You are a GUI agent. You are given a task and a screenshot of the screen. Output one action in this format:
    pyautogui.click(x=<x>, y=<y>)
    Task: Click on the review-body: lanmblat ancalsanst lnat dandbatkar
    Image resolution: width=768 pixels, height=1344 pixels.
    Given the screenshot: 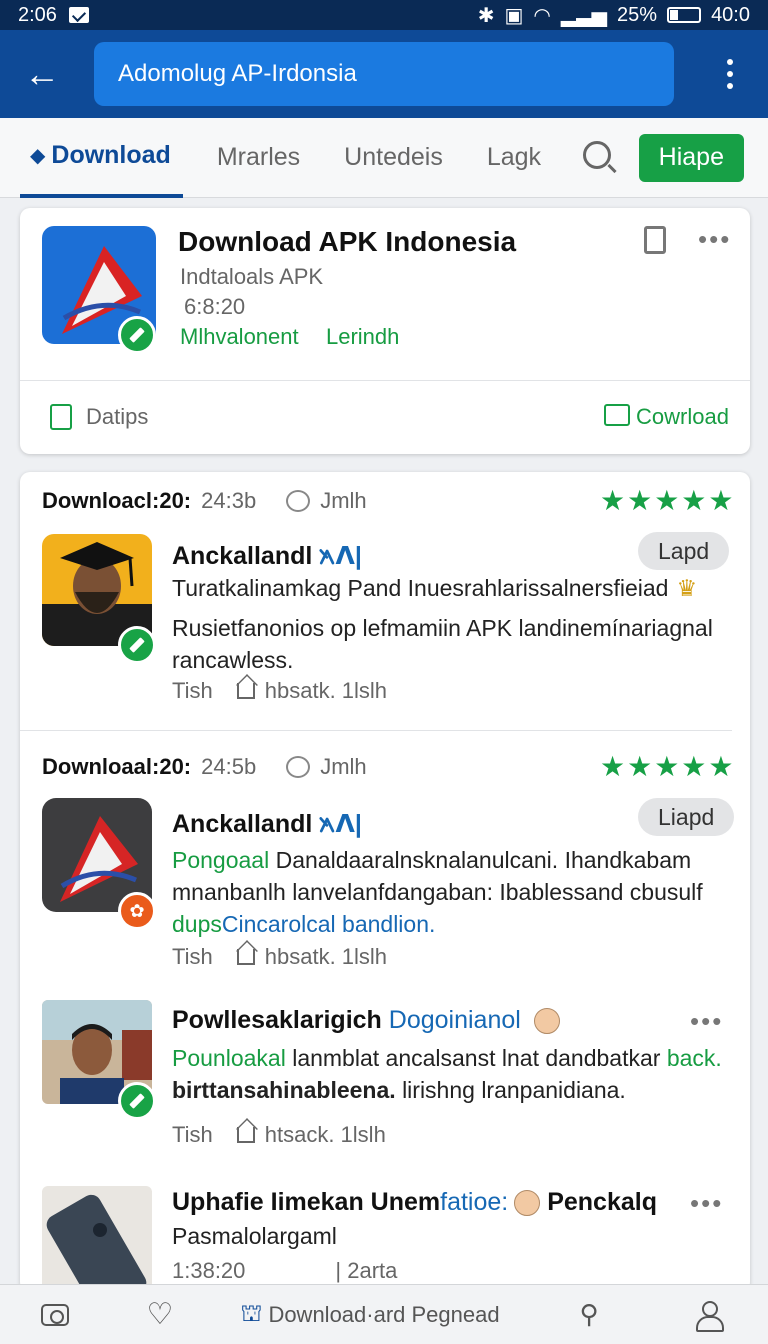 What is the action you would take?
    pyautogui.click(x=476, y=1058)
    